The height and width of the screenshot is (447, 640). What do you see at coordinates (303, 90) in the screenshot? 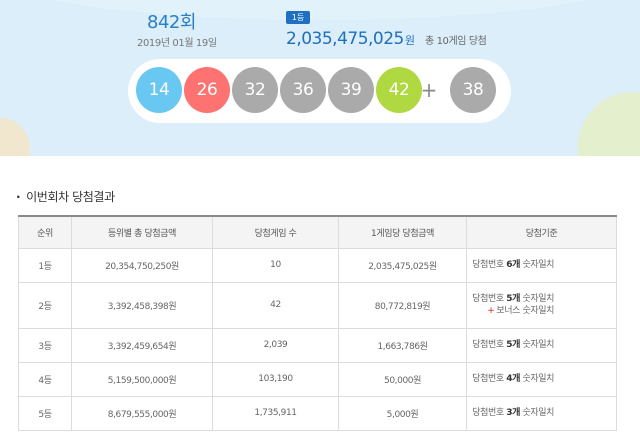
I see `winning-ball: 36` at bounding box center [303, 90].